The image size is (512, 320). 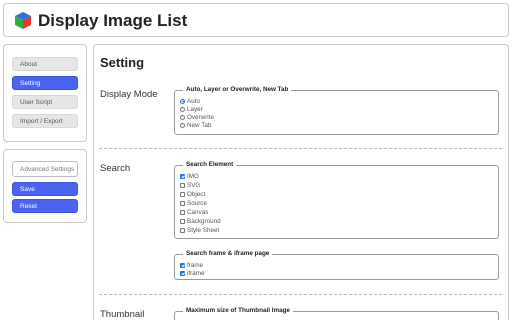 What do you see at coordinates (122, 62) in the screenshot?
I see `page-title: Setting` at bounding box center [122, 62].